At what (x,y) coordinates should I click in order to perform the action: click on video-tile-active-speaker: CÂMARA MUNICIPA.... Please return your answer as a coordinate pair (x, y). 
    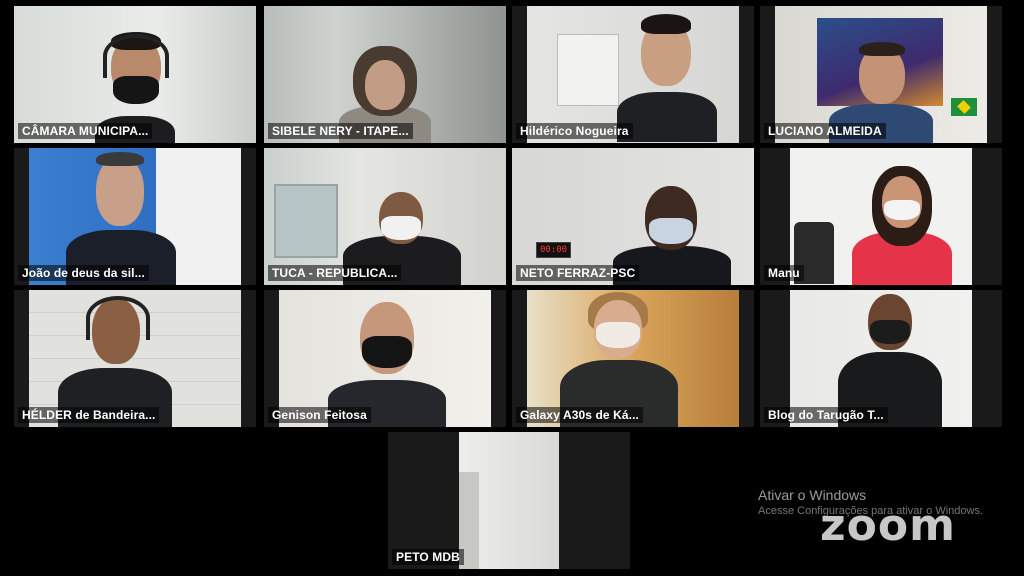
    Looking at the image, I should click on (135, 74).